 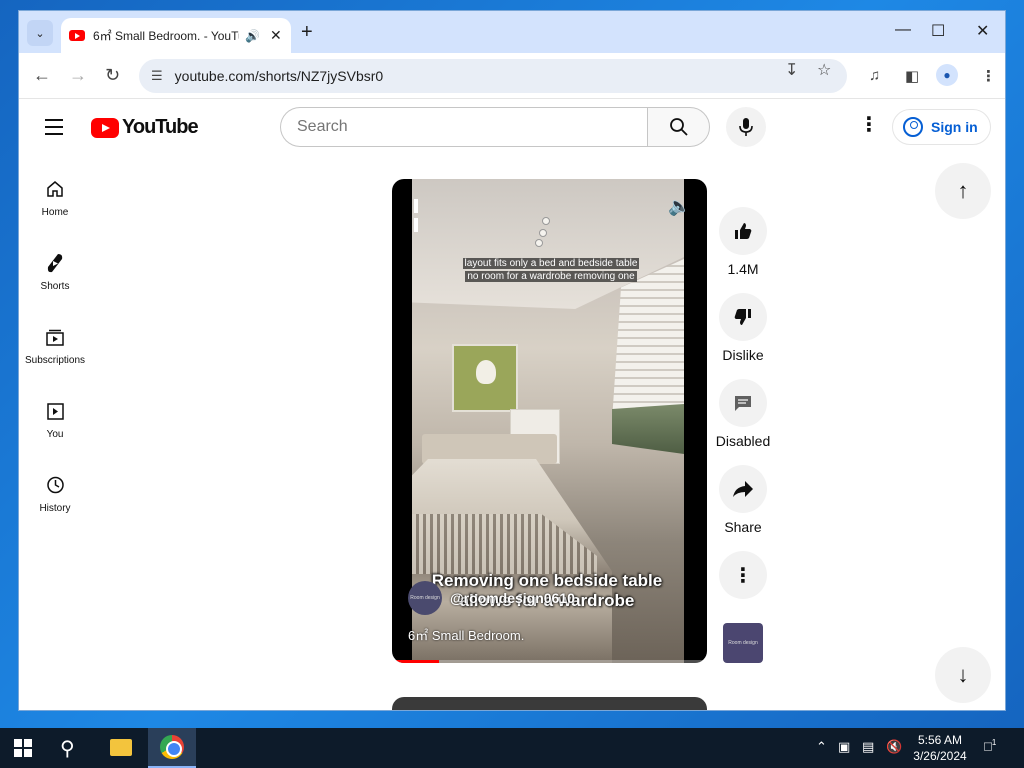 What do you see at coordinates (549, 661) in the screenshot?
I see `video-progress-bar` at bounding box center [549, 661].